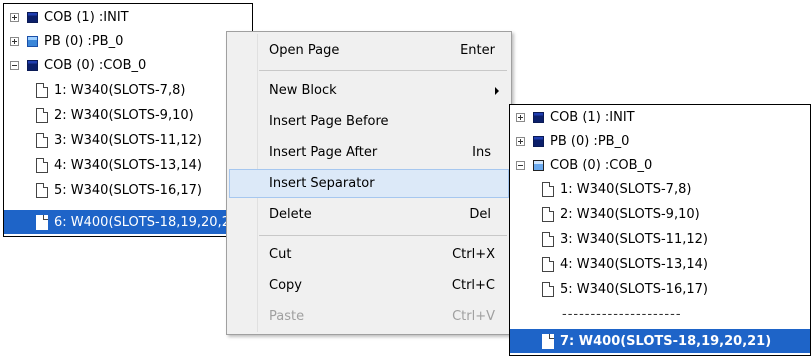  I want to click on menu-item-copy: Copy Ctrl+C, so click(369, 285).